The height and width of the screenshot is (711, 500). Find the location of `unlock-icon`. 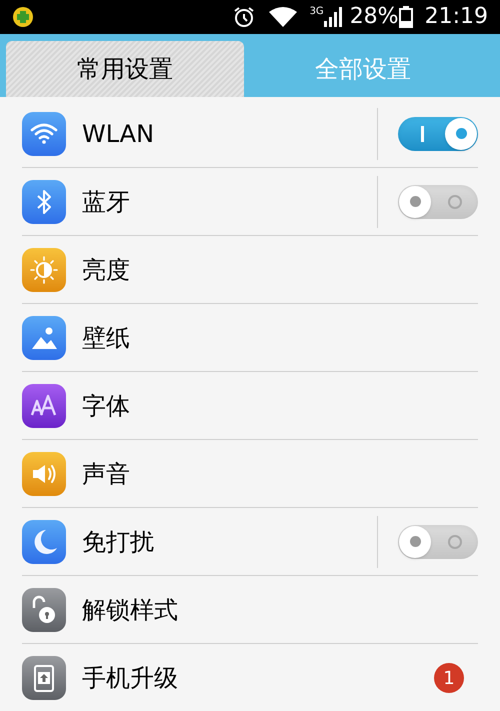

unlock-icon is located at coordinates (44, 610).